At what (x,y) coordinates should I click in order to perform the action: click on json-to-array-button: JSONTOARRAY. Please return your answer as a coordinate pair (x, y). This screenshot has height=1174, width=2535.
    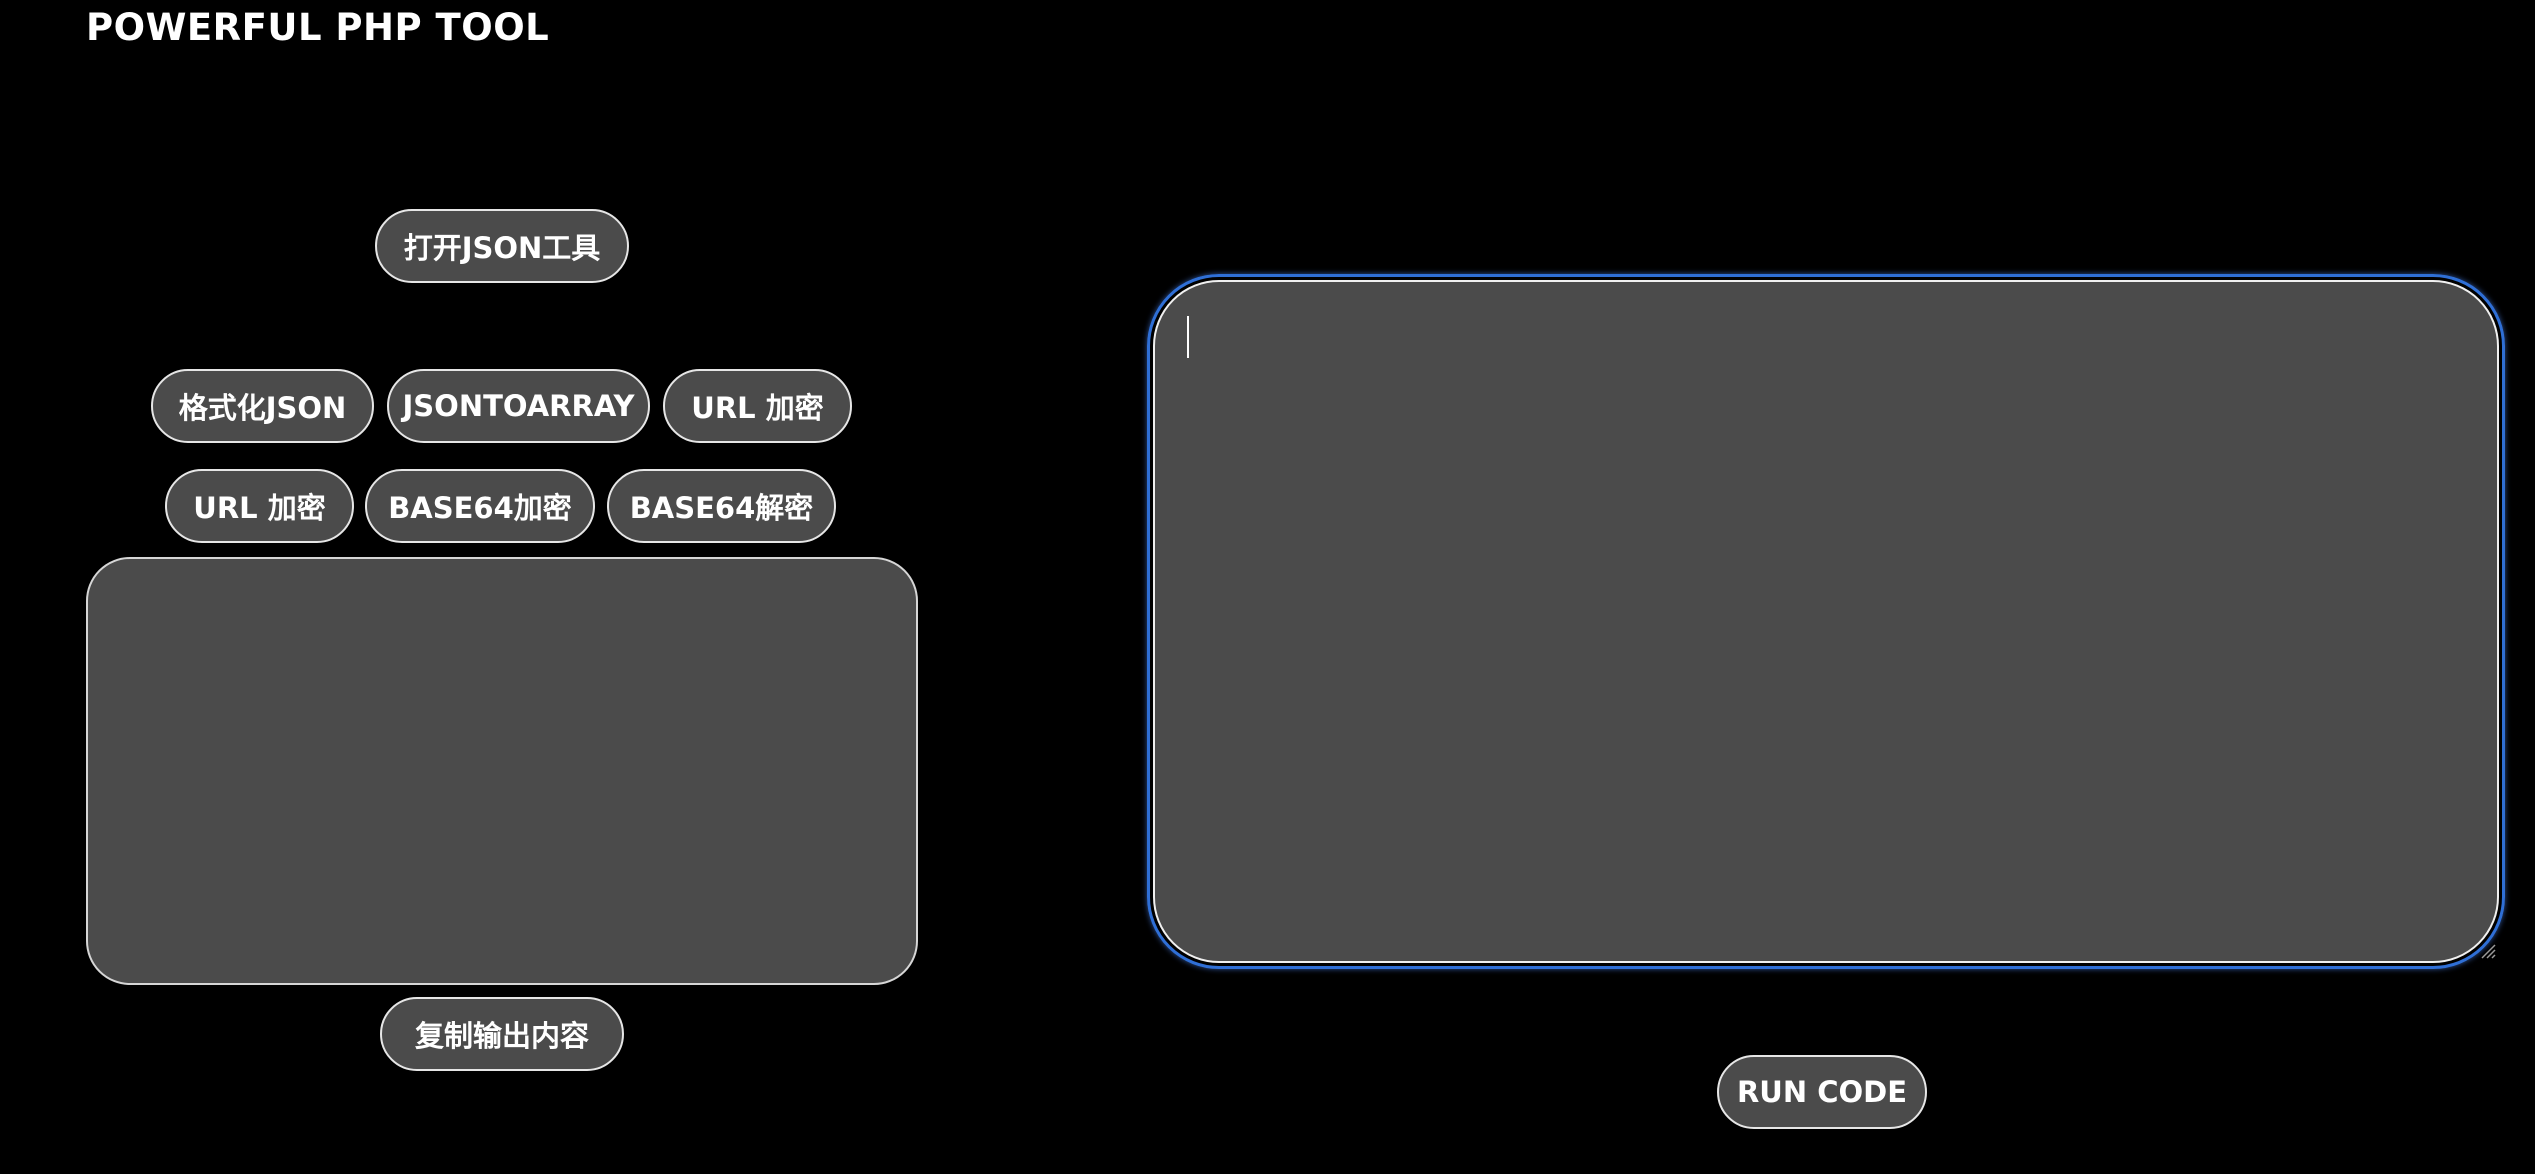
    Looking at the image, I should click on (518, 406).